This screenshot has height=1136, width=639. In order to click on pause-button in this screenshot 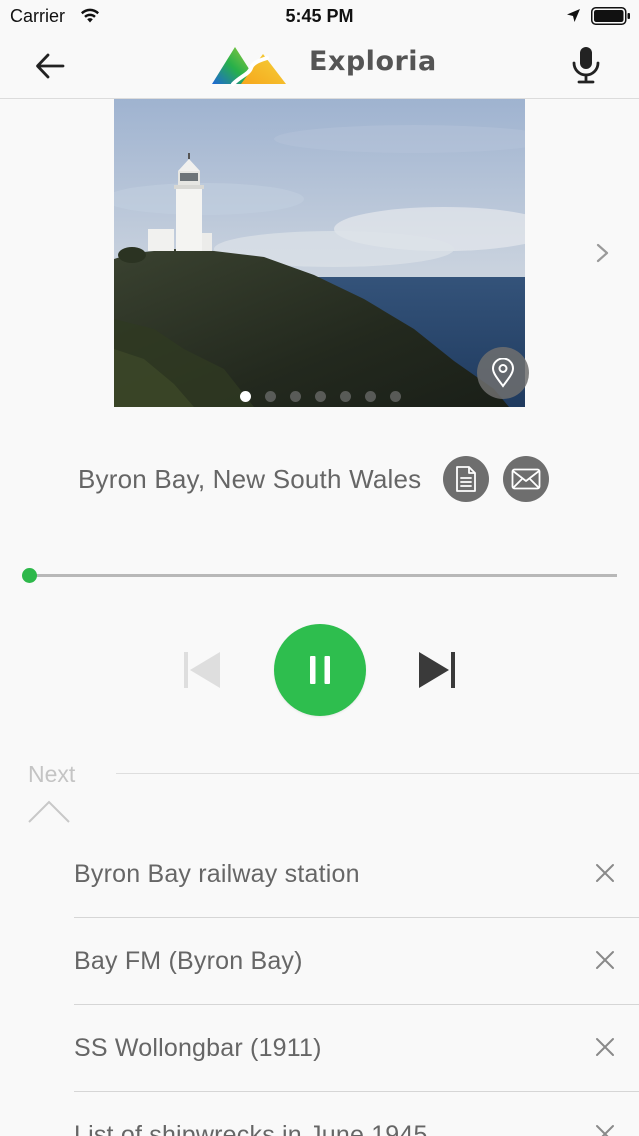, I will do `click(320, 670)`.